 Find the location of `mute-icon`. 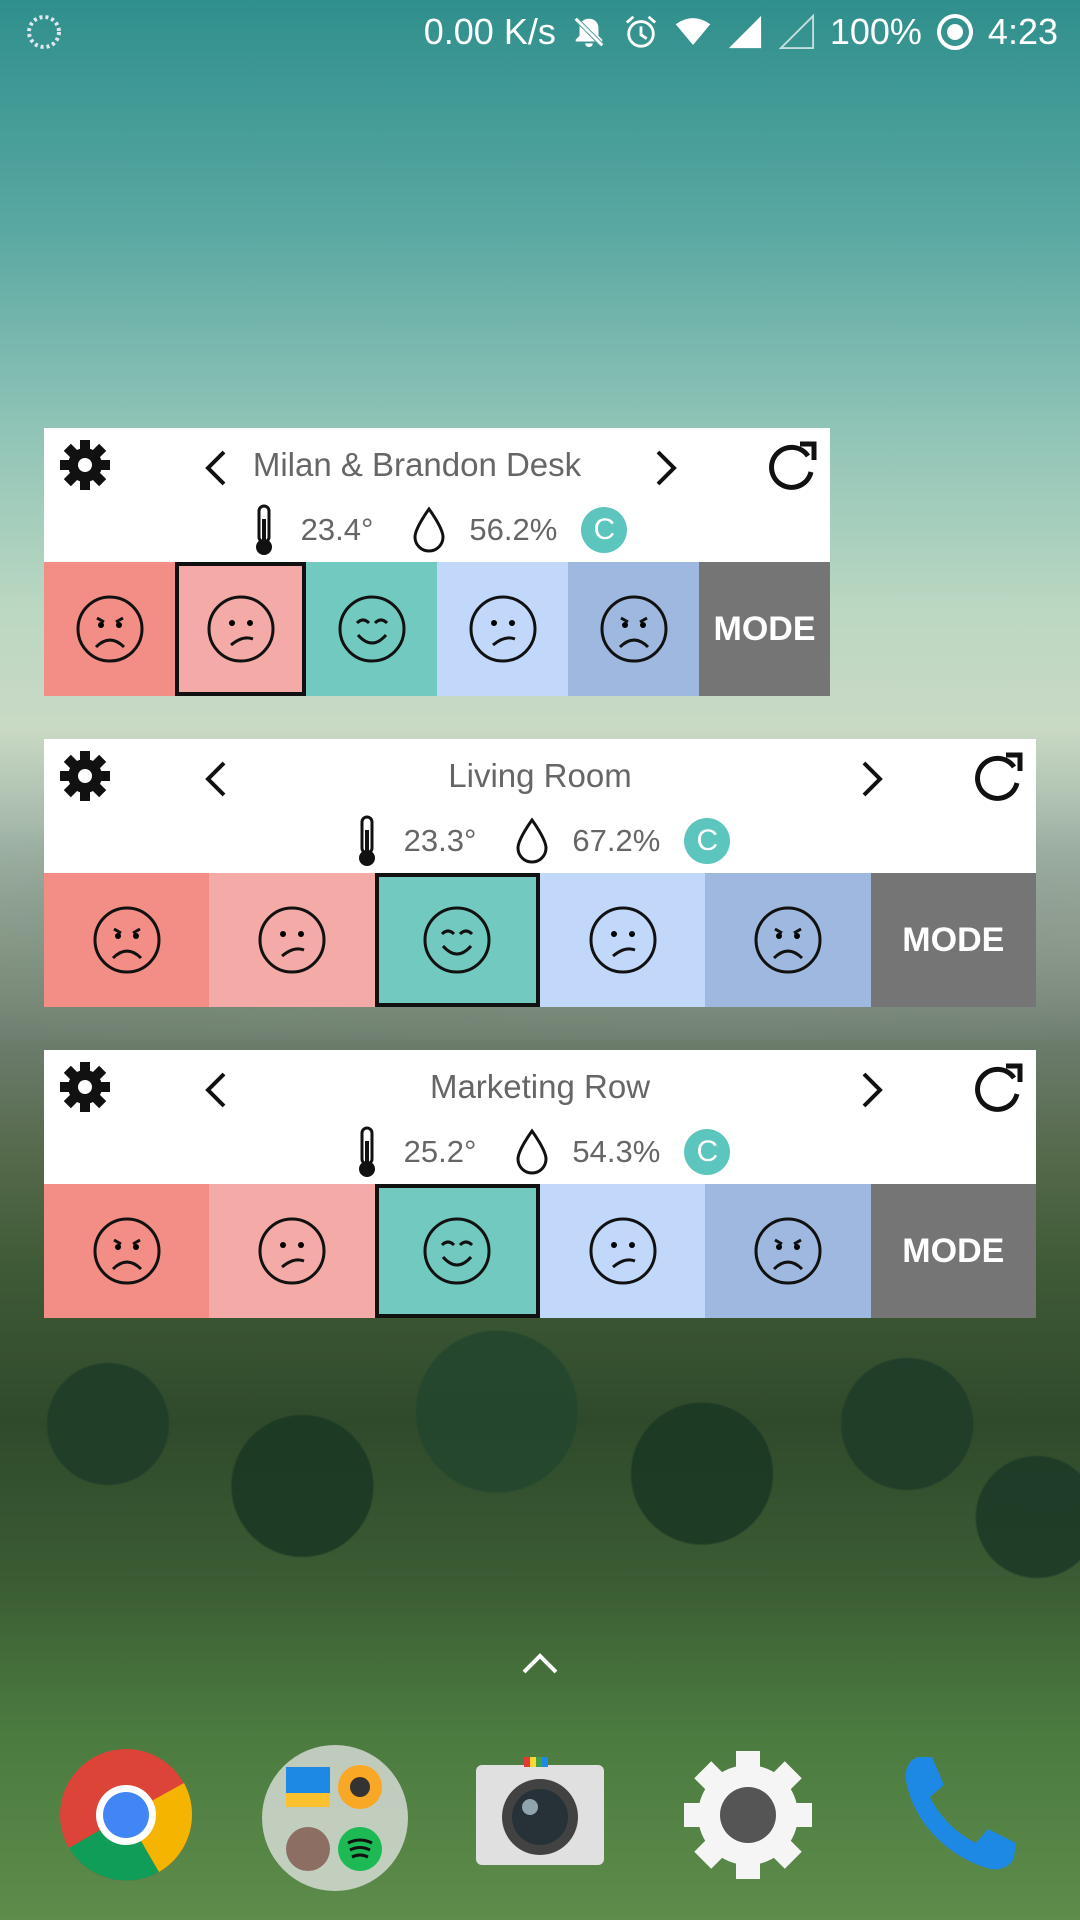

mute-icon is located at coordinates (589, 32).